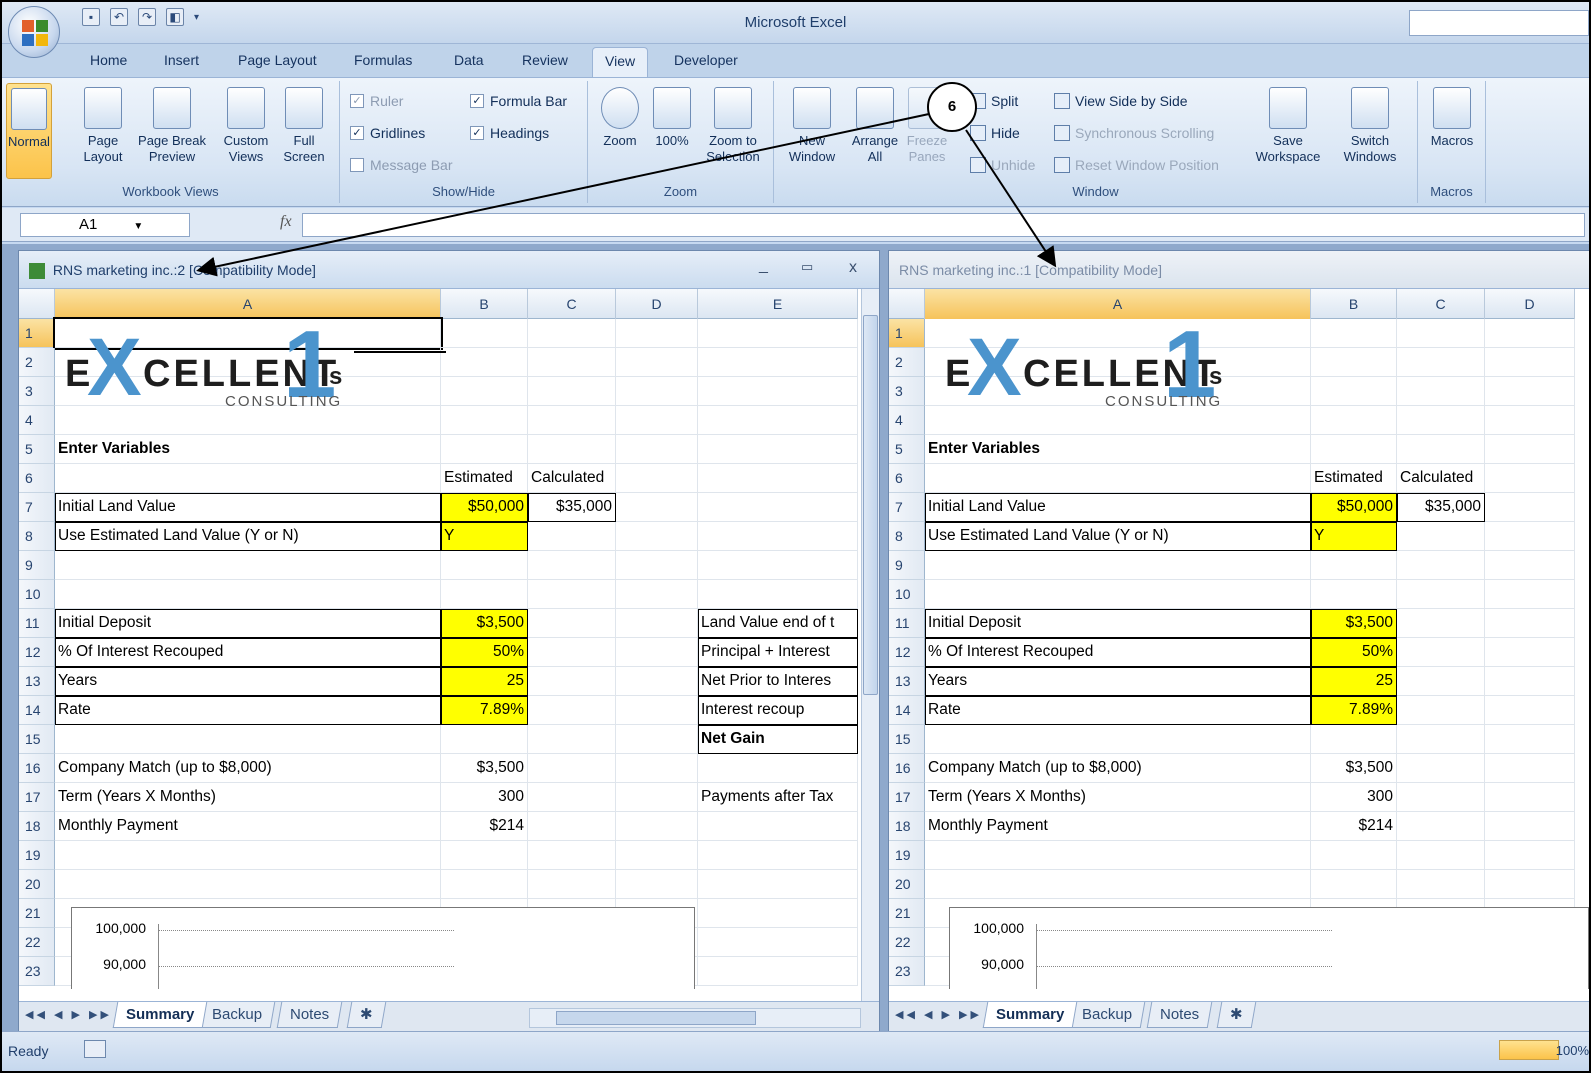 The height and width of the screenshot is (1073, 1591). I want to click on page-break-preview-button: Page Break Preview, so click(172, 126).